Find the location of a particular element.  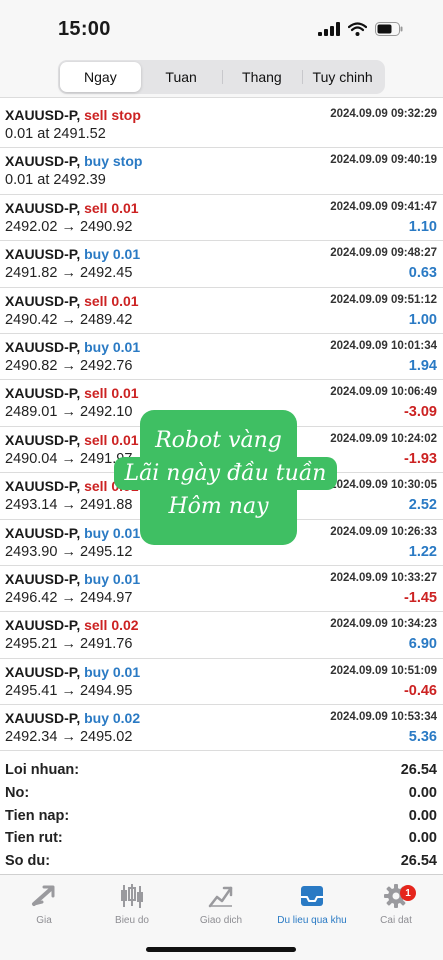

order-symbol: XAUUSD-P, sell stop is located at coordinates (73, 115).